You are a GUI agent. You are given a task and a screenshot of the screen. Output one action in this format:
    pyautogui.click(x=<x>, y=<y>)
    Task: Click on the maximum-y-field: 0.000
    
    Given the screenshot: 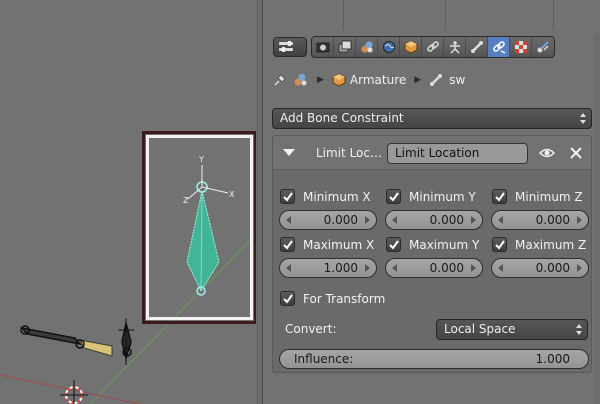 What is the action you would take?
    pyautogui.click(x=434, y=268)
    